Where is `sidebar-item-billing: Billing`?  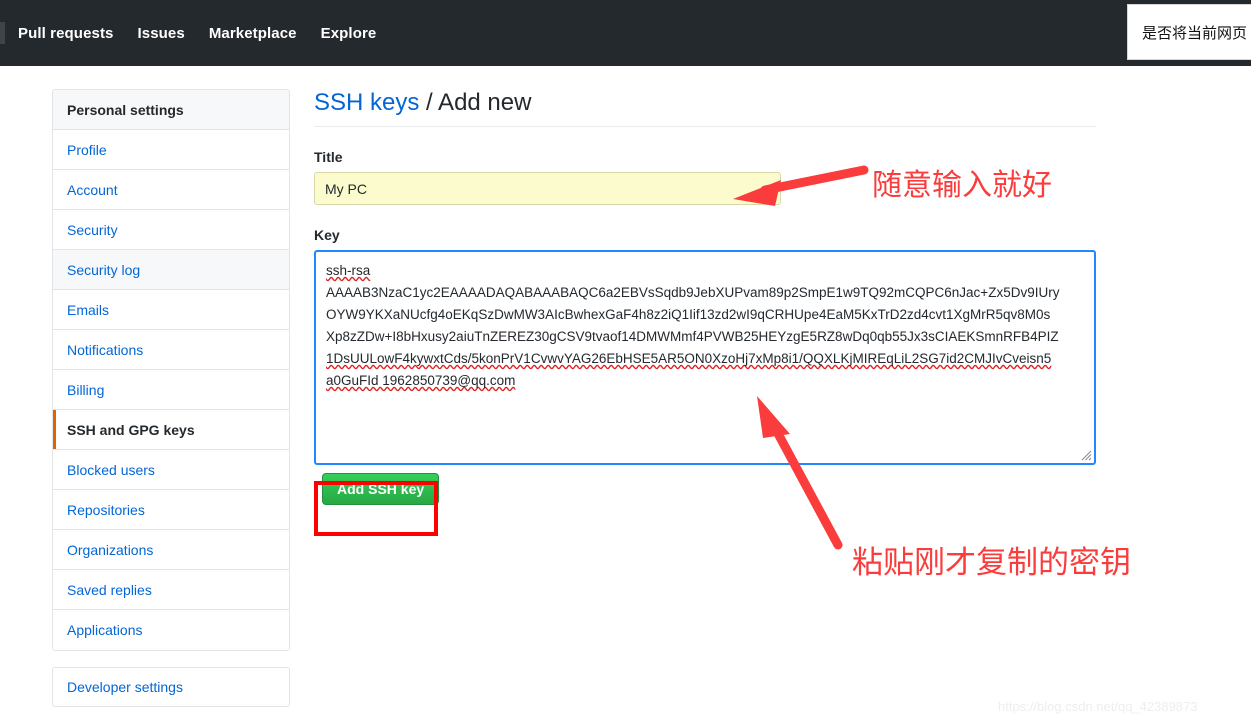 sidebar-item-billing: Billing is located at coordinates (171, 390).